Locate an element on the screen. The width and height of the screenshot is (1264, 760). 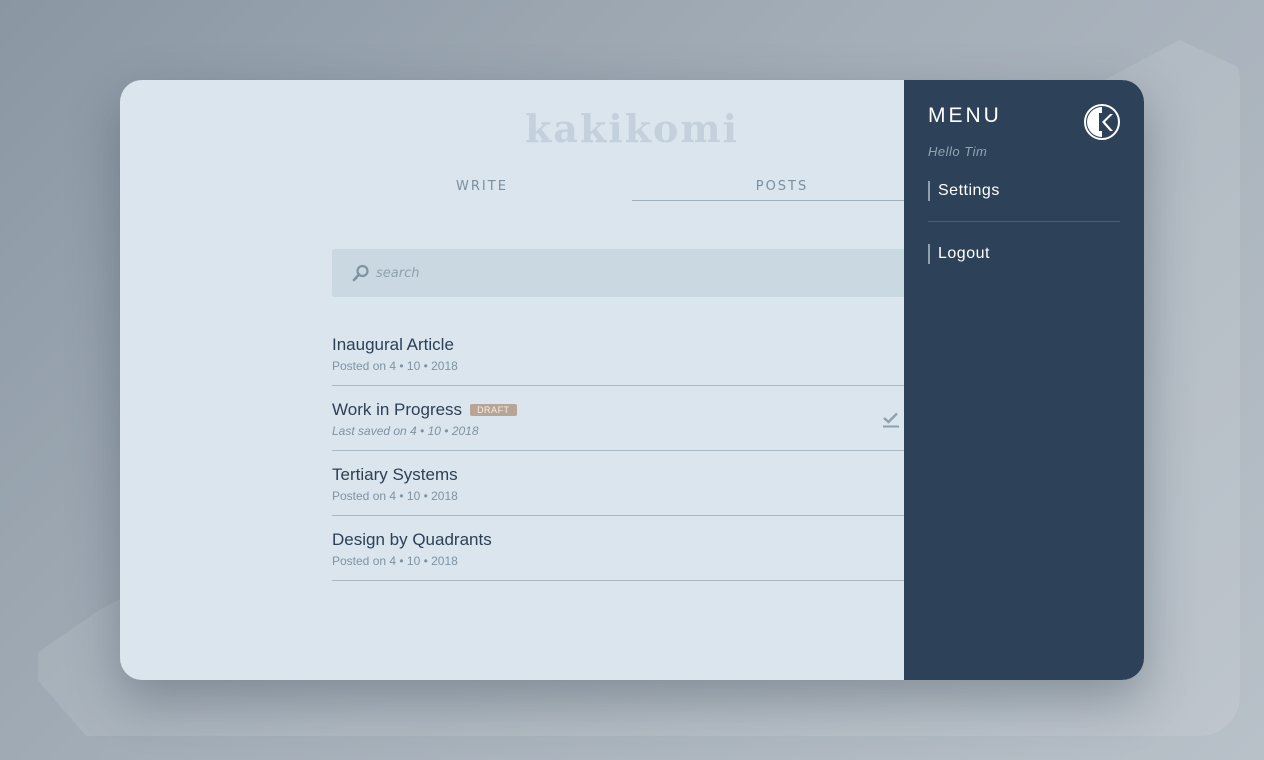
post-title: Tertiary Systems is located at coordinates (395, 474).